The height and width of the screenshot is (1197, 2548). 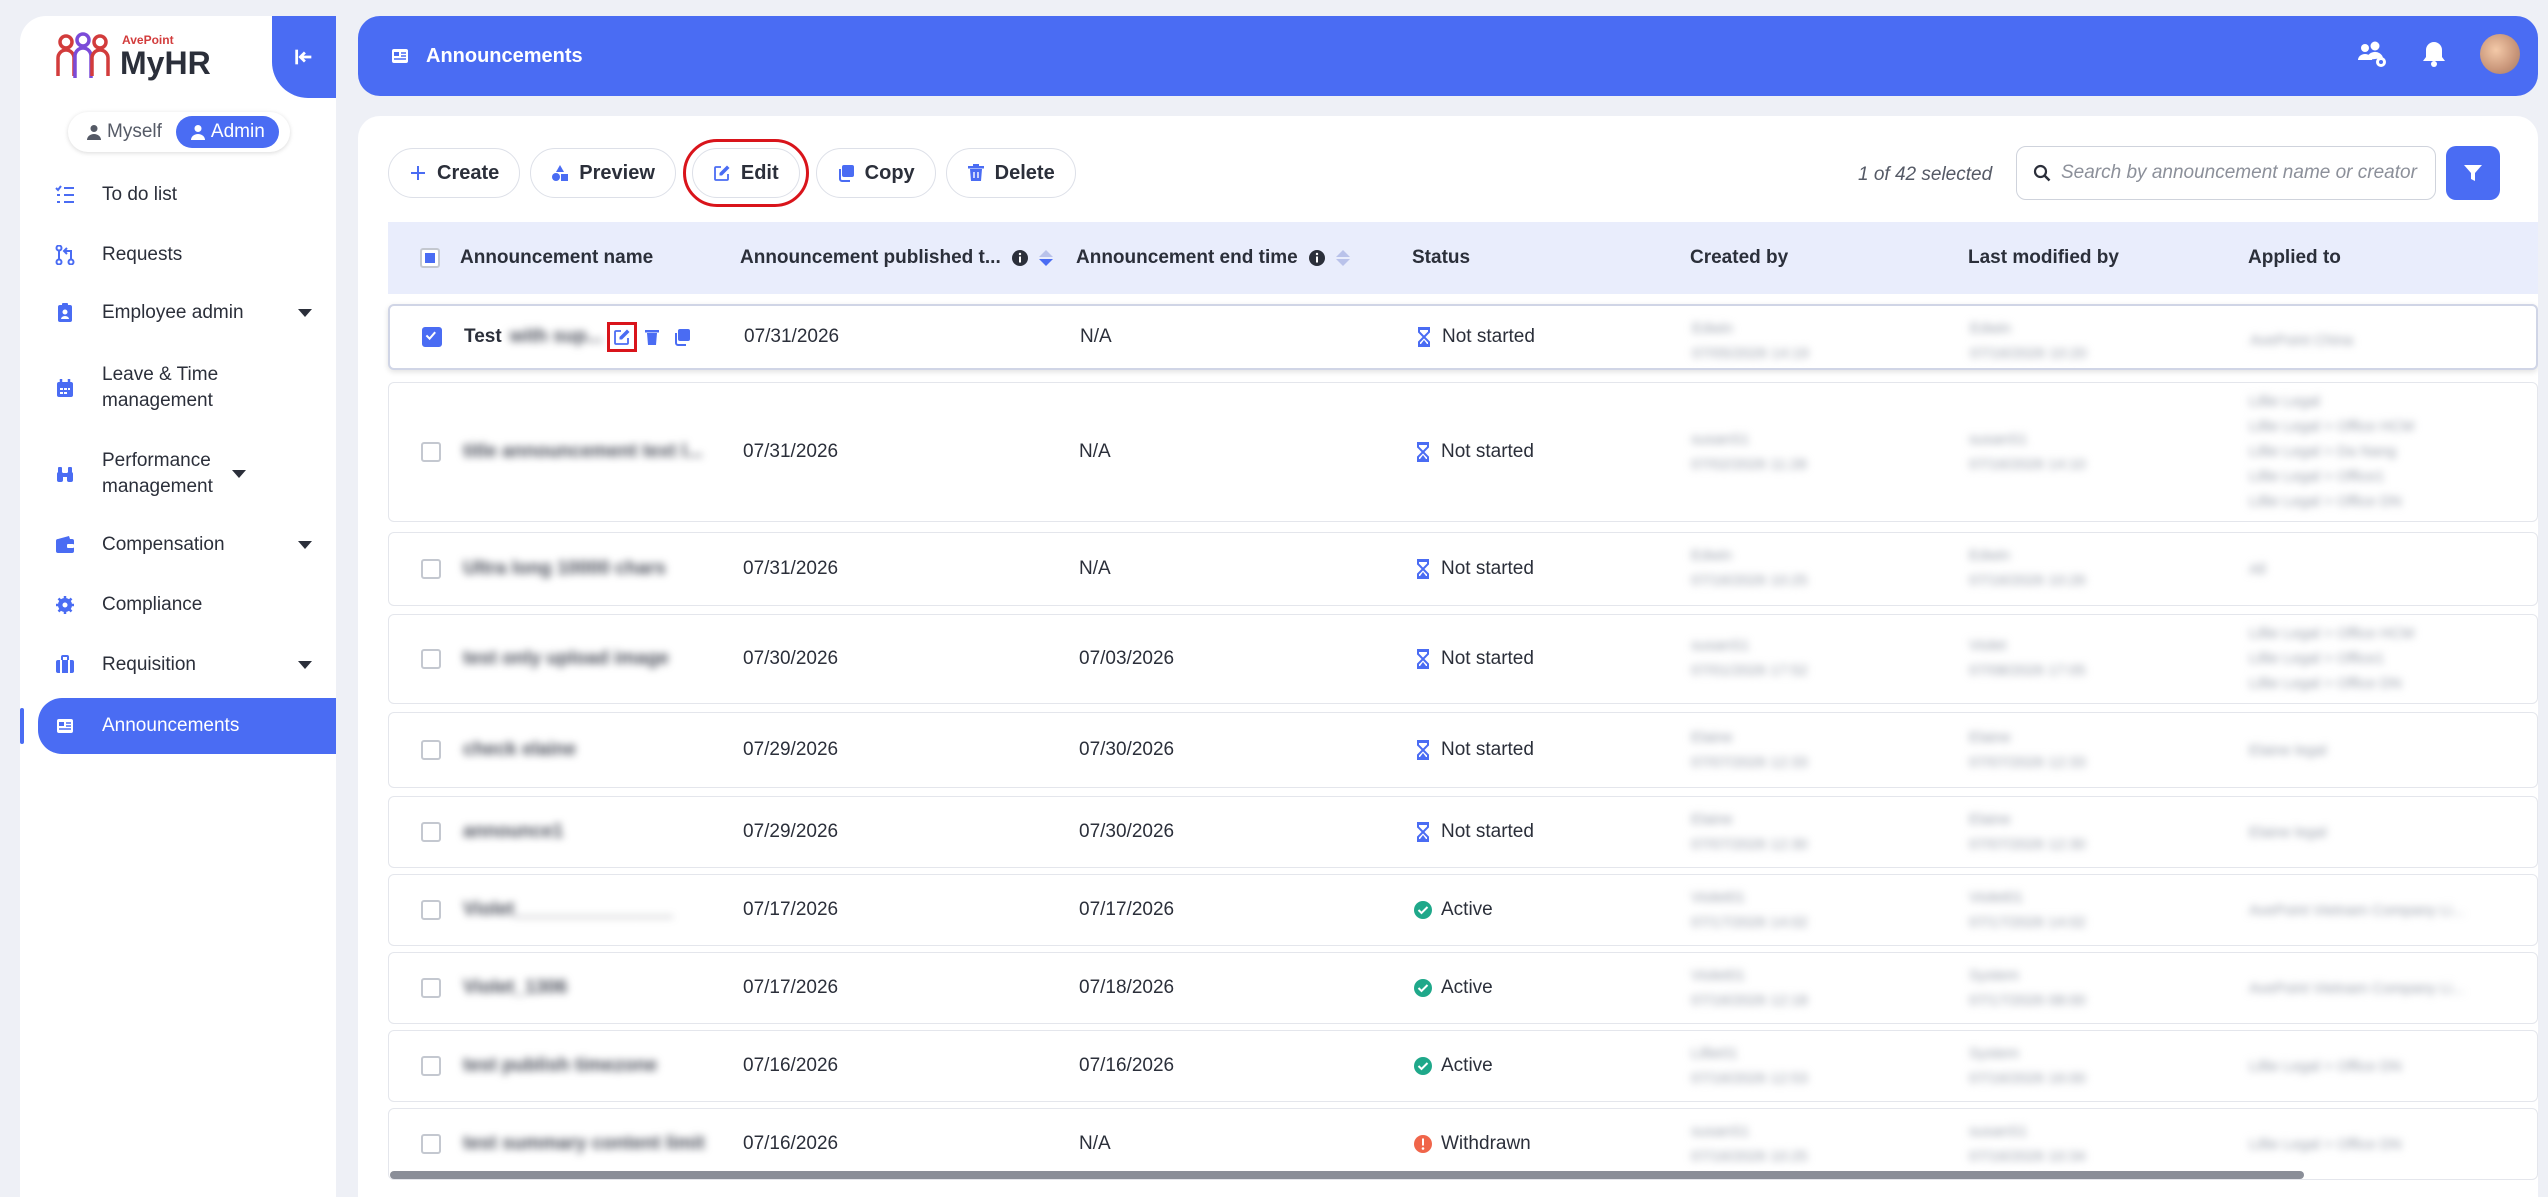 What do you see at coordinates (454, 173) in the screenshot?
I see `create-button: Create` at bounding box center [454, 173].